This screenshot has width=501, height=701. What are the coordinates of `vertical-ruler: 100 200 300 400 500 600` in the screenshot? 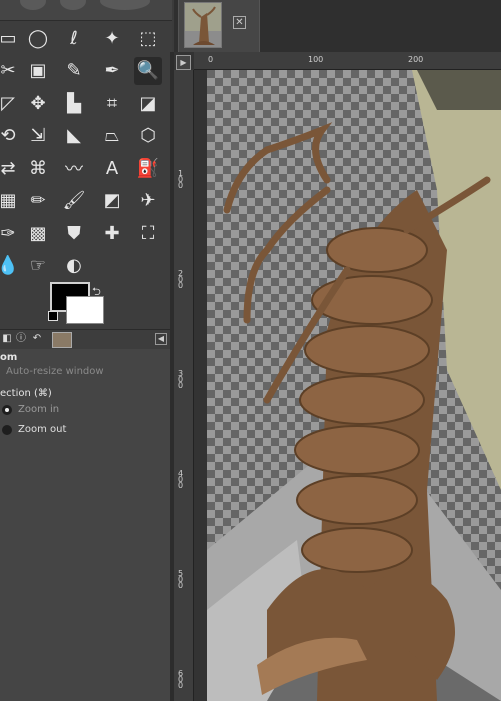 It's located at (184, 385).